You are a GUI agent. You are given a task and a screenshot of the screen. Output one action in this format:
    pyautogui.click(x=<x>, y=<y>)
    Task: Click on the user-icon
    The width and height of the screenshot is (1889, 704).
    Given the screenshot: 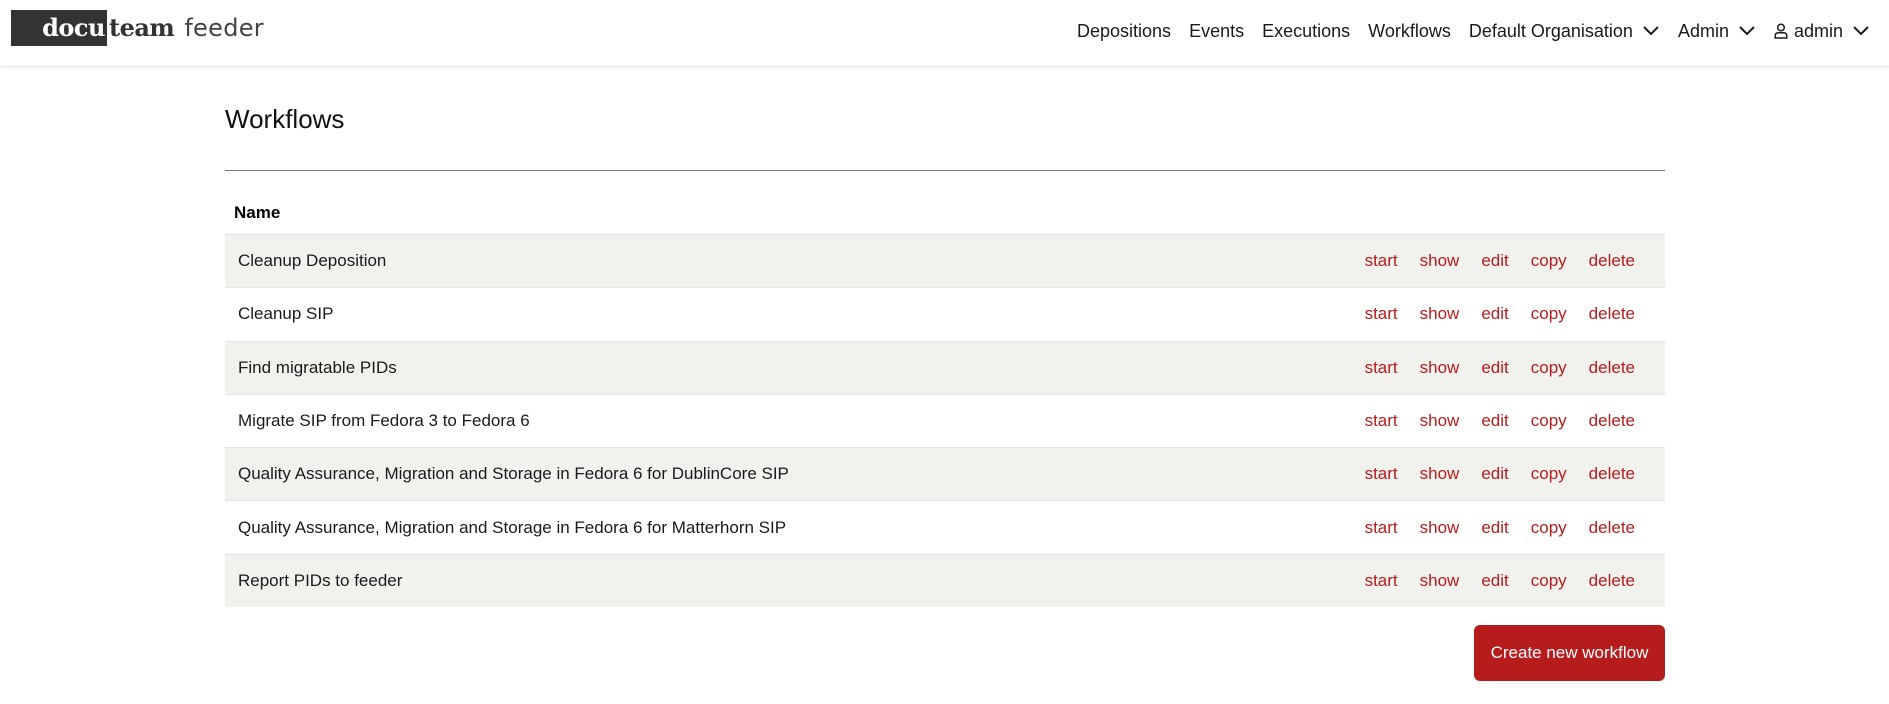 What is the action you would take?
    pyautogui.click(x=1781, y=31)
    